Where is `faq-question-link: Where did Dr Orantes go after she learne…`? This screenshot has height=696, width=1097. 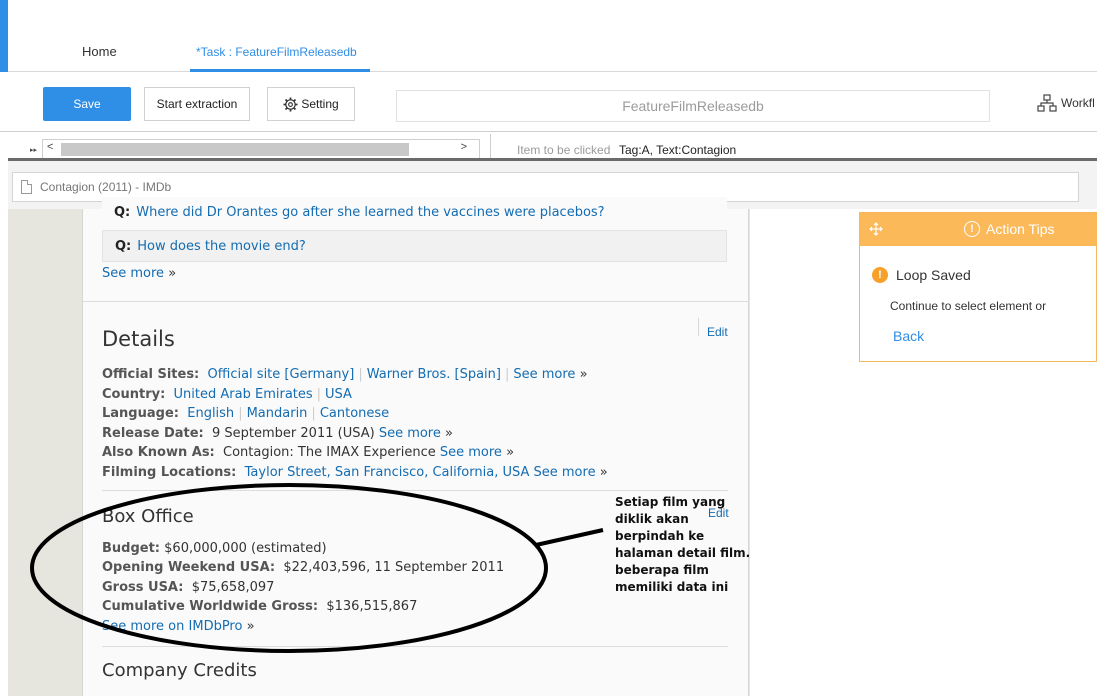
faq-question-link: Where did Dr Orantes go after she learne… is located at coordinates (370, 212).